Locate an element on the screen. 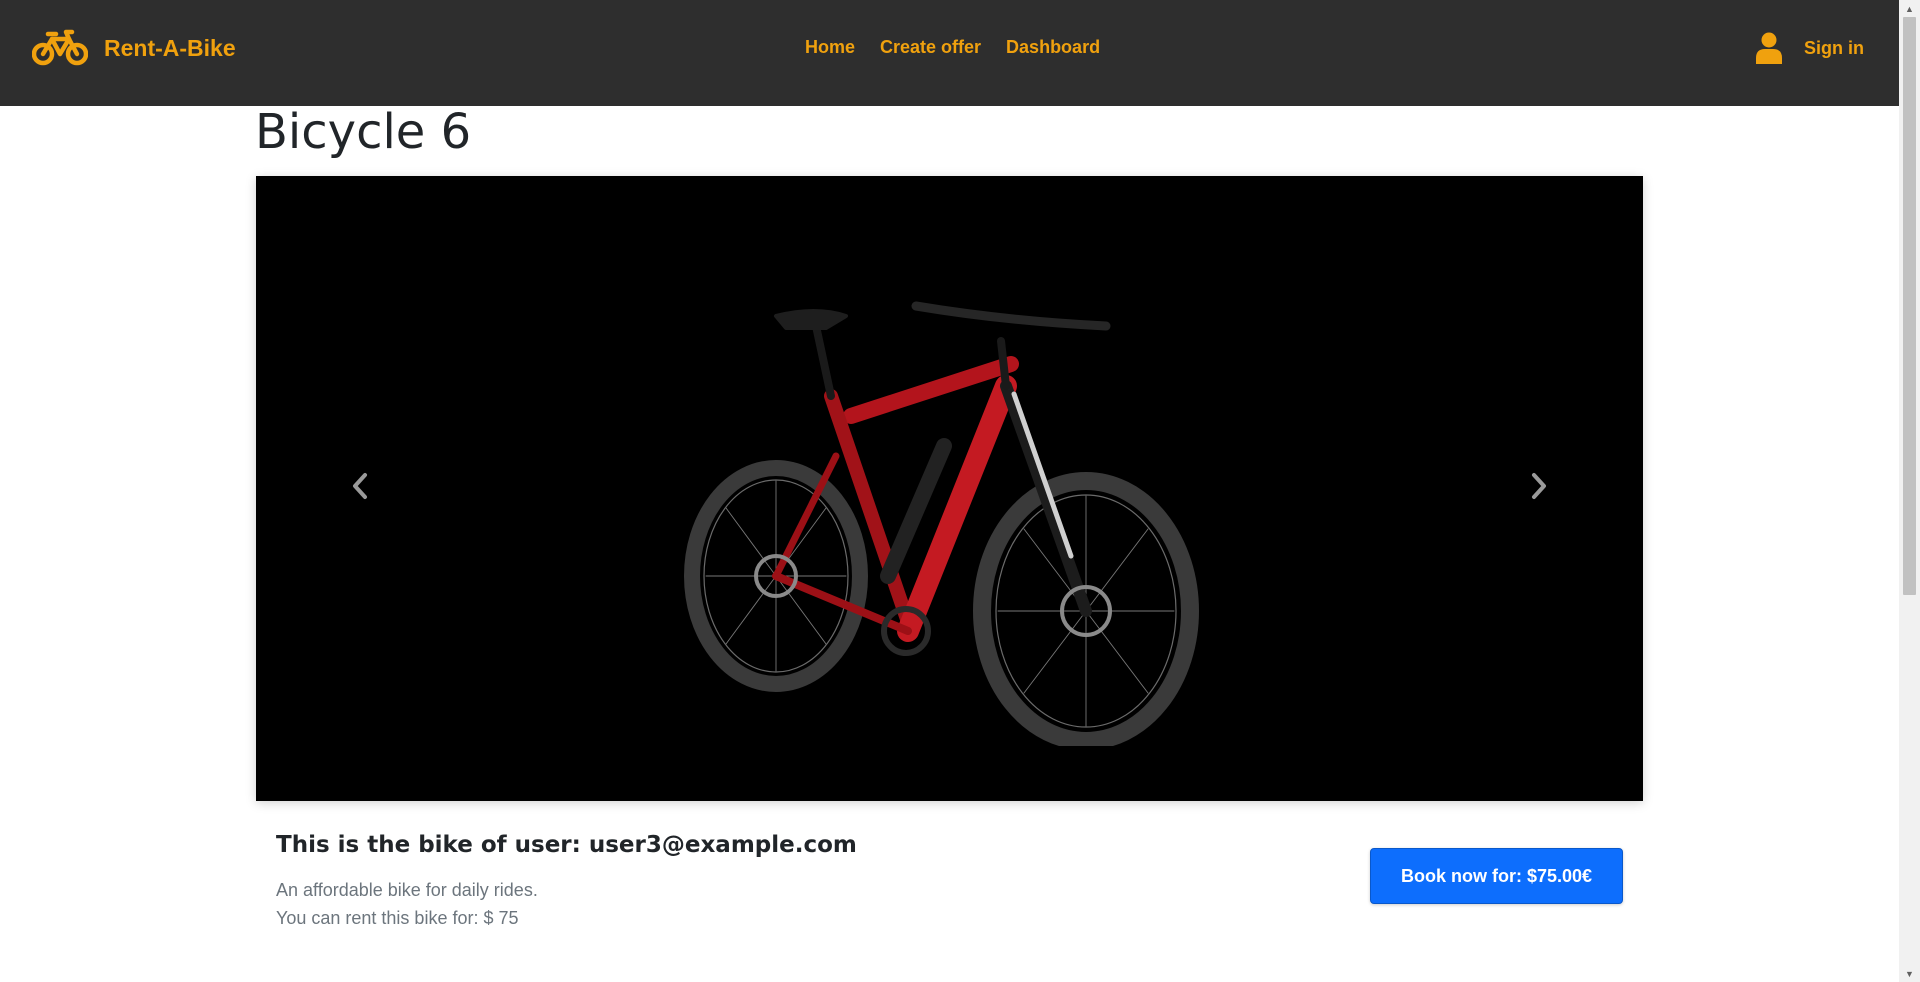 This screenshot has height=982, width=1920. bike-photo is located at coordinates (941, 523).